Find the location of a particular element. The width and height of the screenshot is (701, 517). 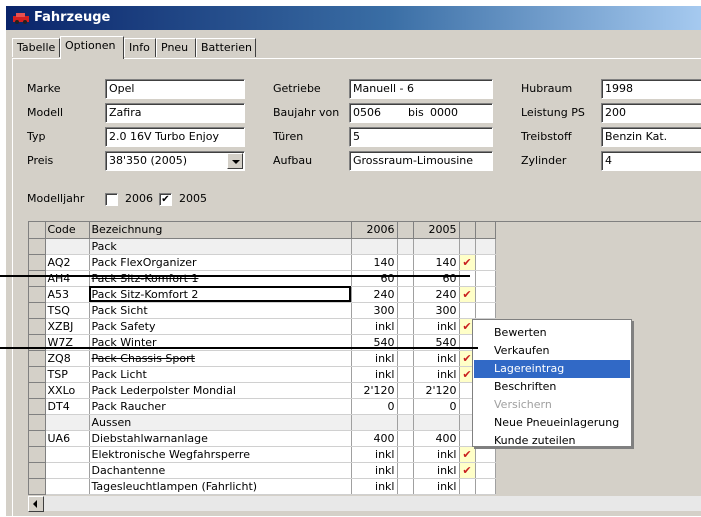

typ-field: 2.0 16V Turbo Enjoy is located at coordinates (175, 137).